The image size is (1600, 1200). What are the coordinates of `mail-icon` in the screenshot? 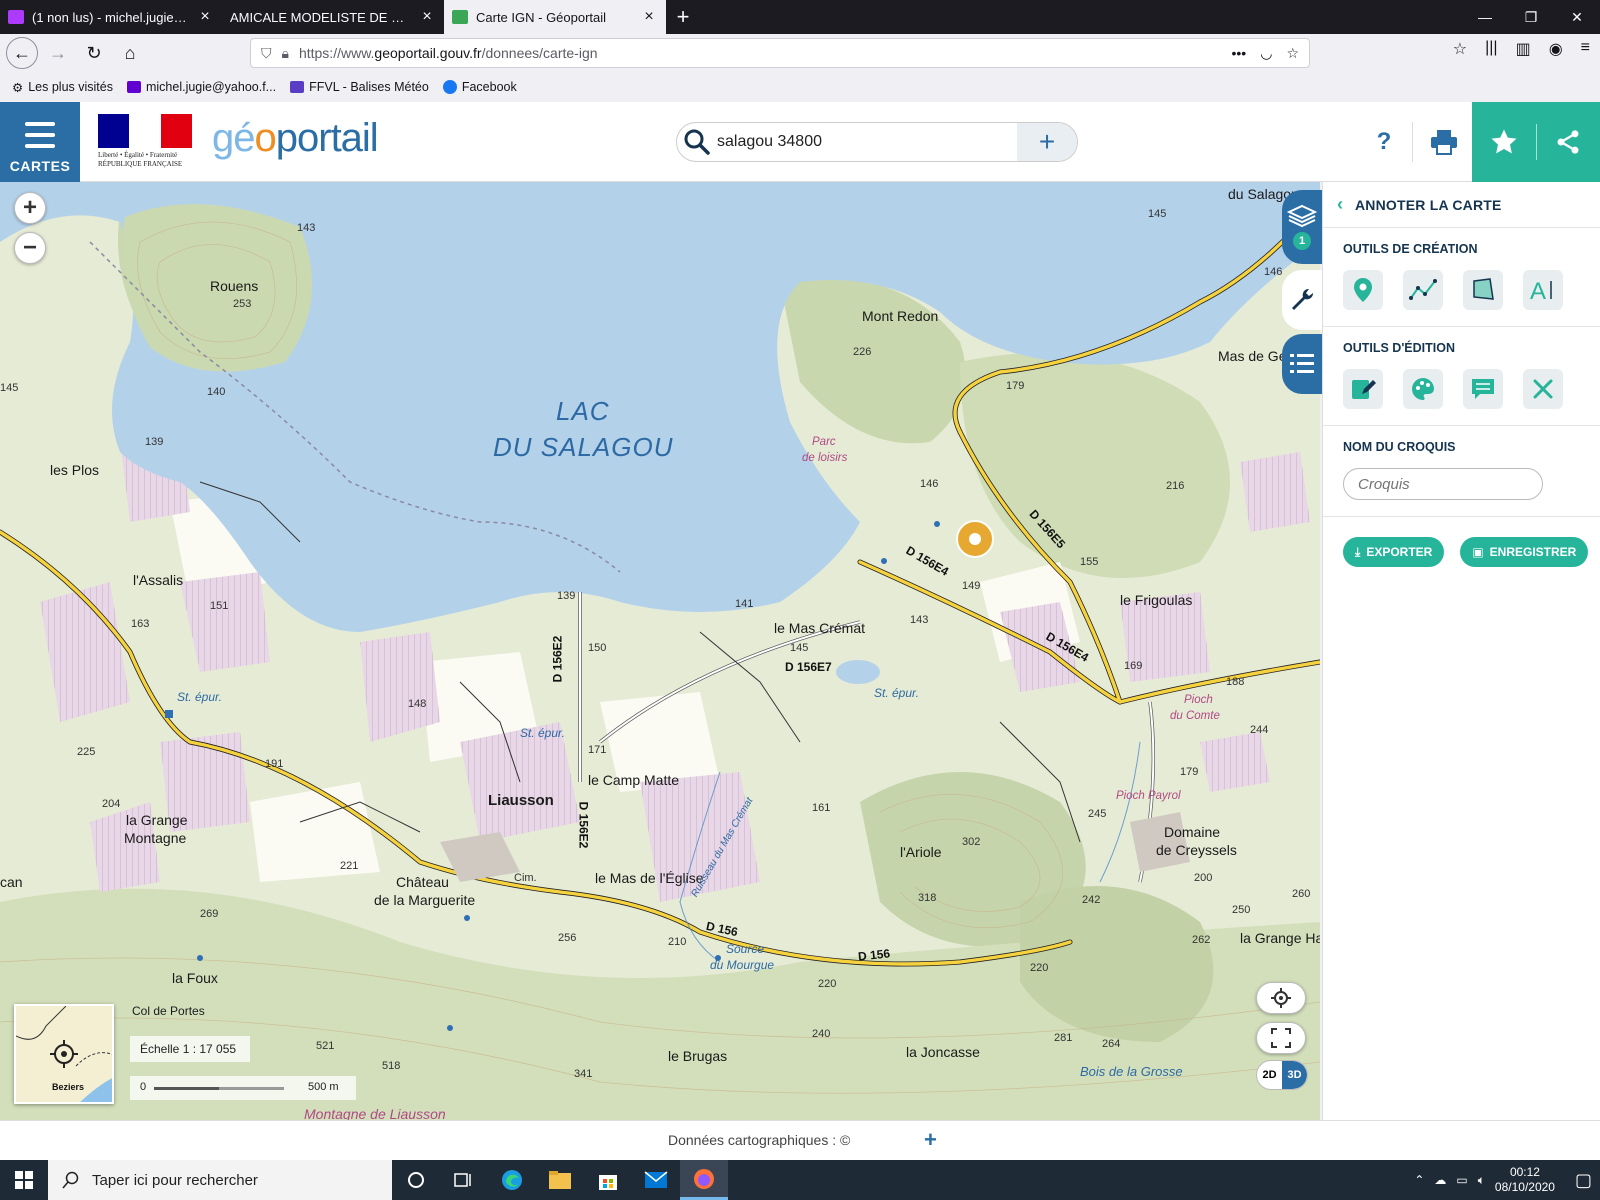 It's located at (656, 1180).